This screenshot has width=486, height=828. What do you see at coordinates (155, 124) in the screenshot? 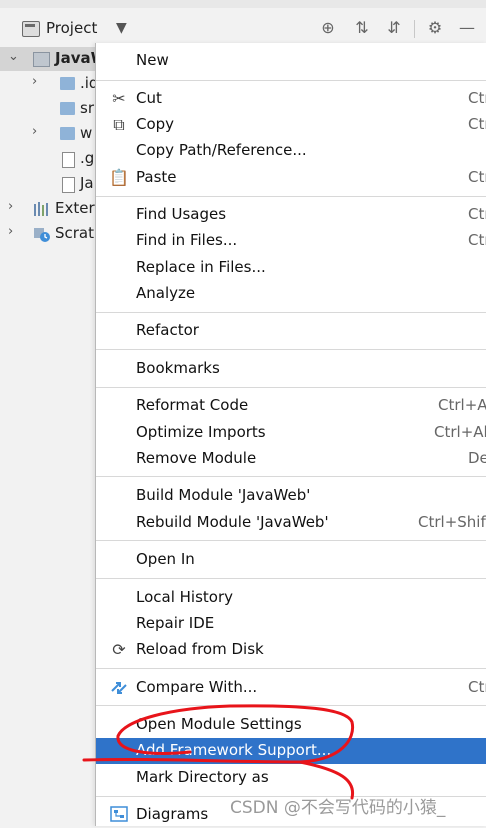
I see `menu-item-label: Copy` at bounding box center [155, 124].